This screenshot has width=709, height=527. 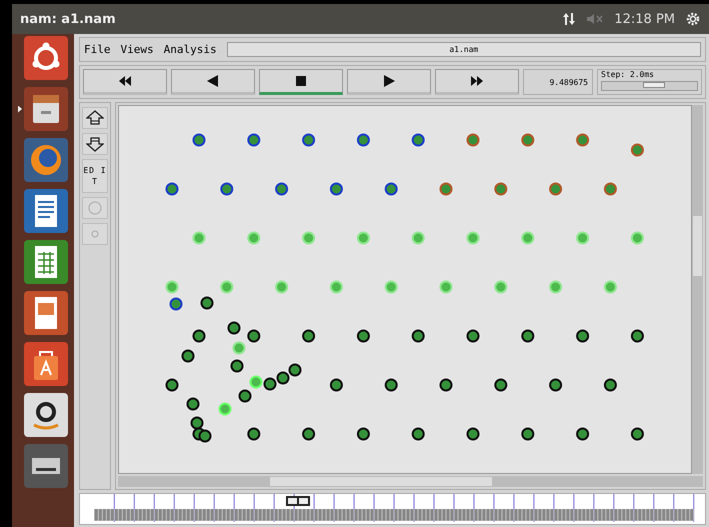 I want to click on menu-item: Analysis, so click(x=190, y=49).